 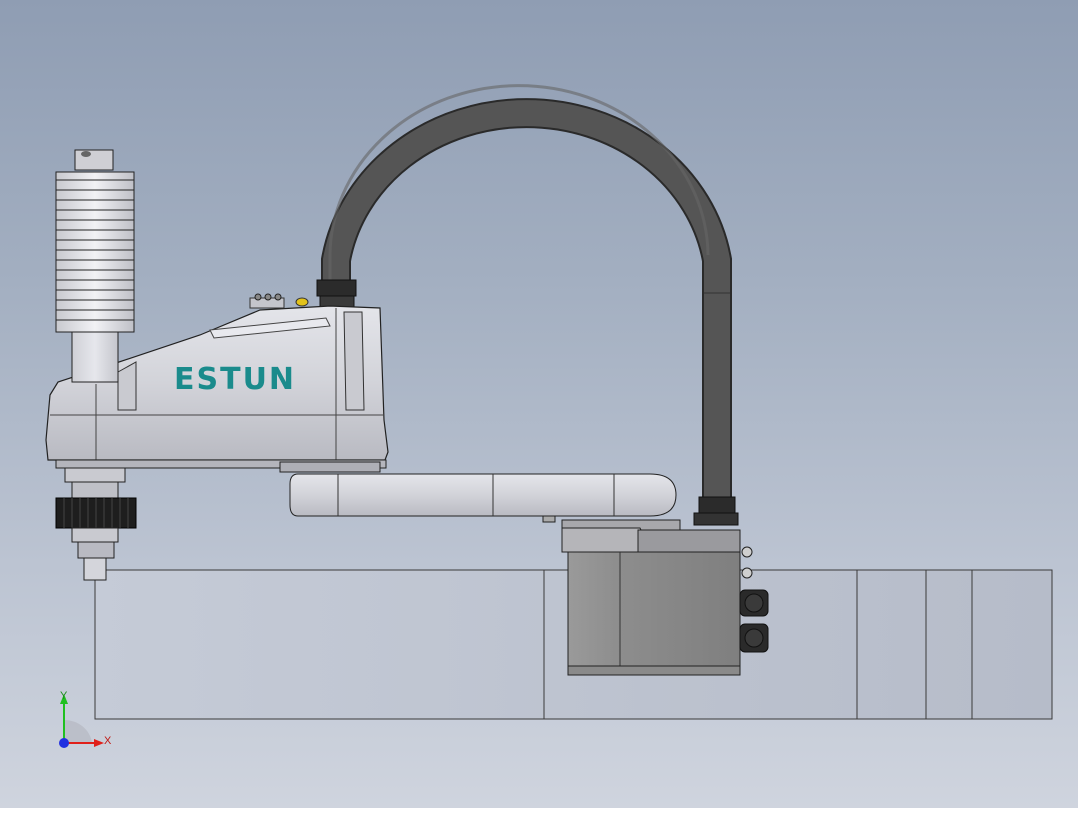 What do you see at coordinates (64, 696) in the screenshot?
I see `y-axis-label: Y` at bounding box center [64, 696].